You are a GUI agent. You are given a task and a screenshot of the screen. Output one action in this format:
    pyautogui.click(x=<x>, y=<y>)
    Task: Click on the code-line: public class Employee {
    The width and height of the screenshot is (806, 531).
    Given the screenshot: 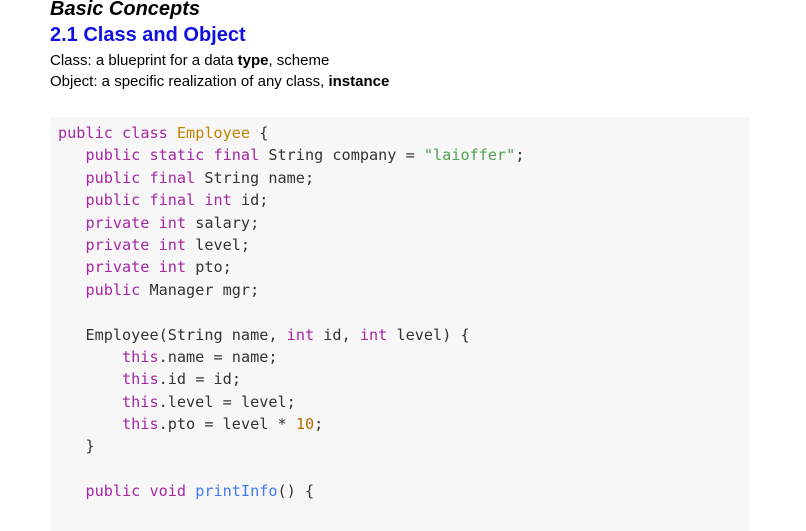 What is the action you would take?
    pyautogui.click(x=163, y=133)
    